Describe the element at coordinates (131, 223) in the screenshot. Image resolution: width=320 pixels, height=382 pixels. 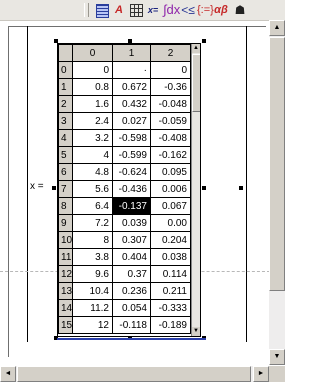
I see `table-cell: 0.039` at that location.